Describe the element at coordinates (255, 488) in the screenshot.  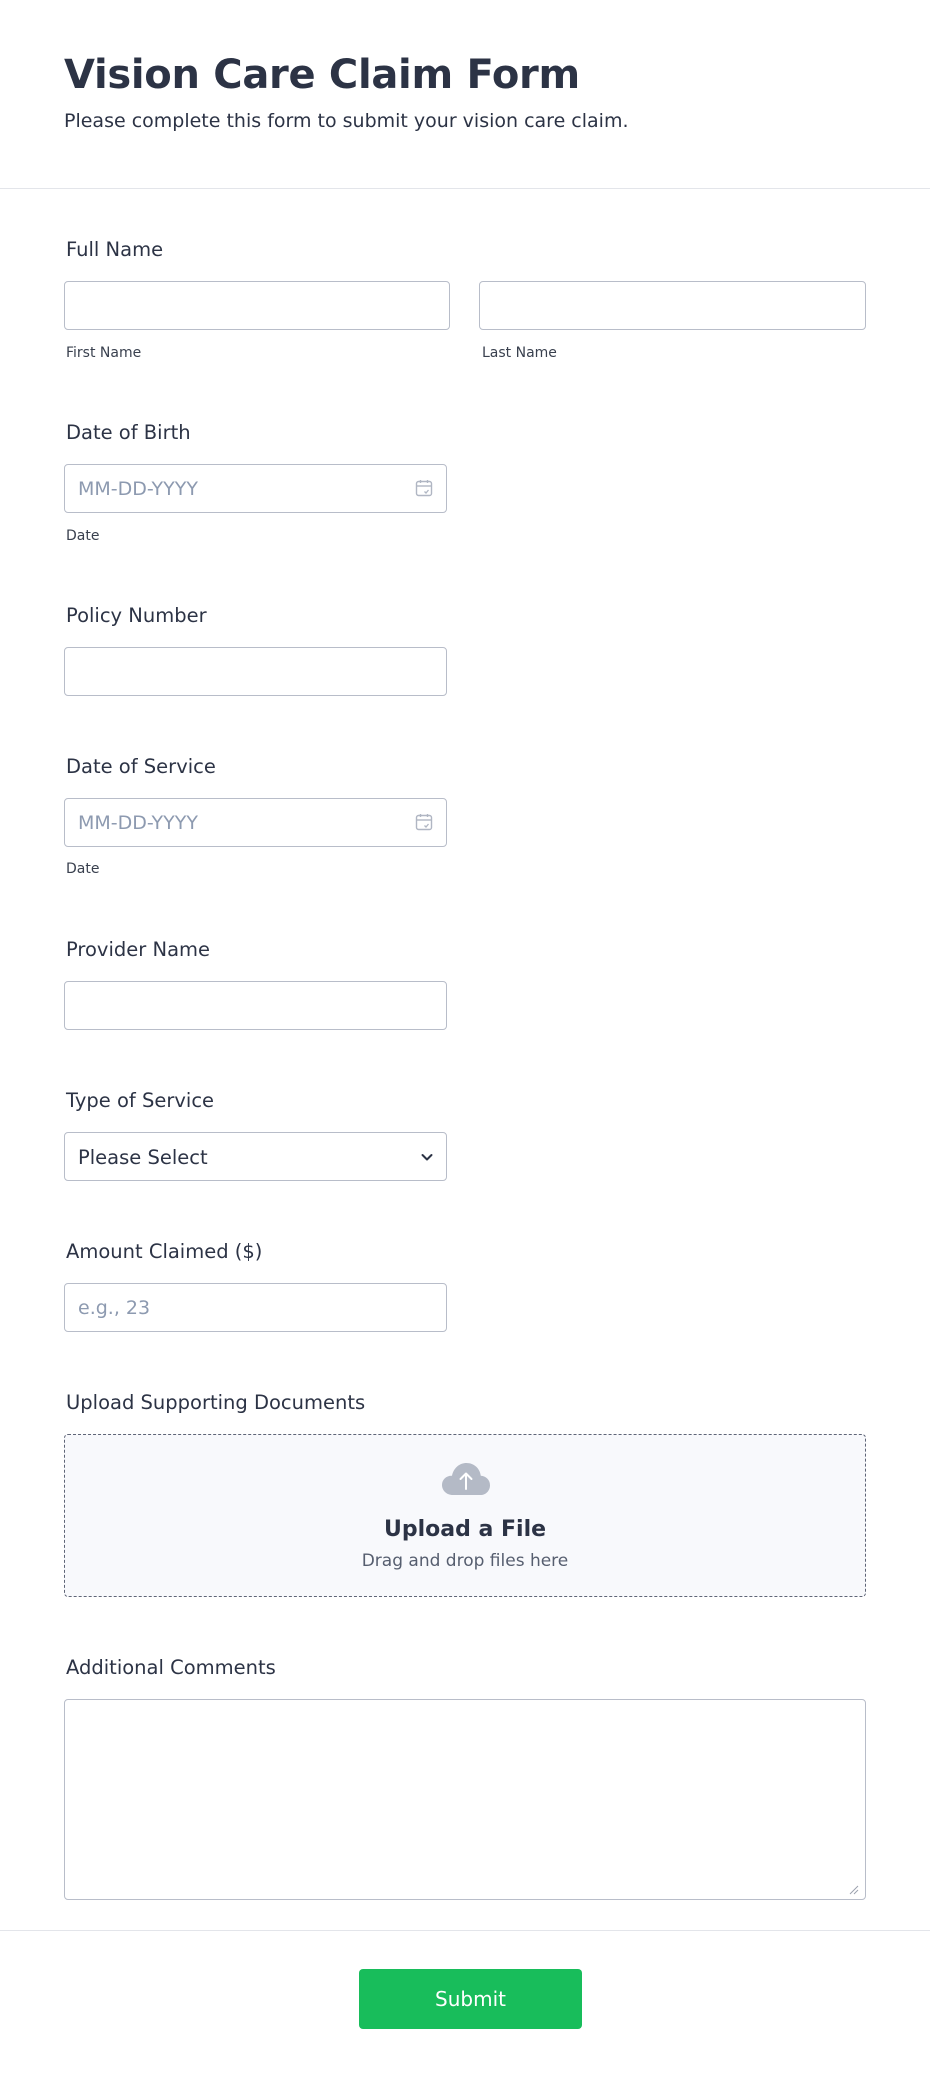
I see `date-of-birth-input` at that location.